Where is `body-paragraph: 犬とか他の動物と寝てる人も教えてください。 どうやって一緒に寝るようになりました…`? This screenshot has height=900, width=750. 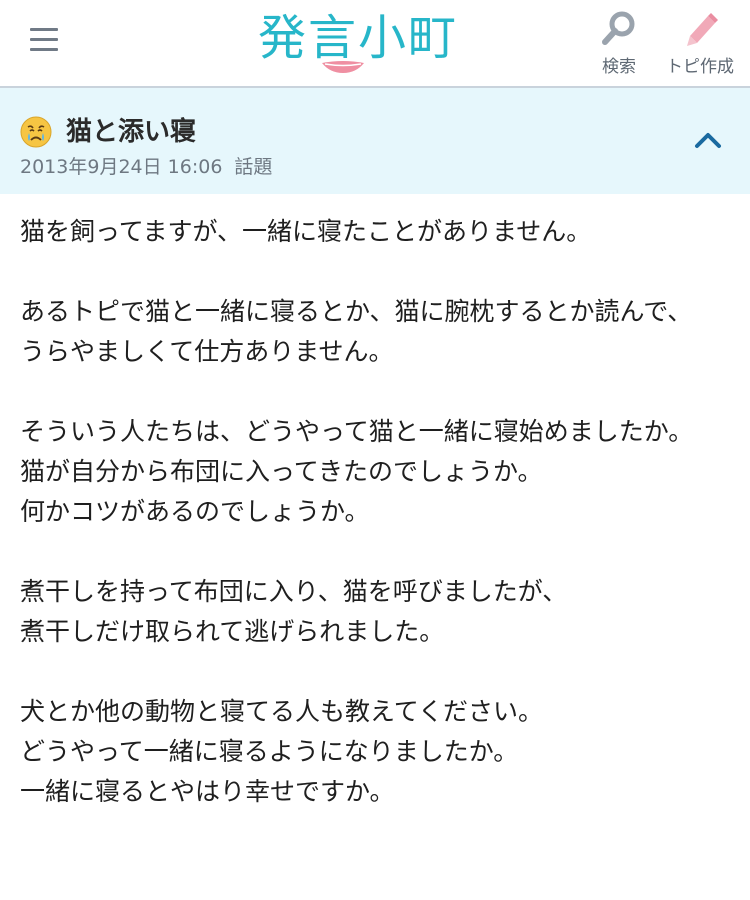 body-paragraph: 犬とか他の動物と寝てる人も教えてください。 どうやって一緒に寝るようになりました… is located at coordinates (282, 751).